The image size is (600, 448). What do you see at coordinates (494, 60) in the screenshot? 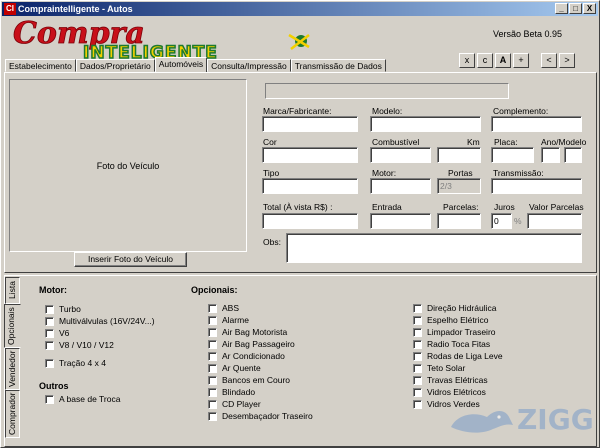
I see `record-buttons: x c A +` at bounding box center [494, 60].